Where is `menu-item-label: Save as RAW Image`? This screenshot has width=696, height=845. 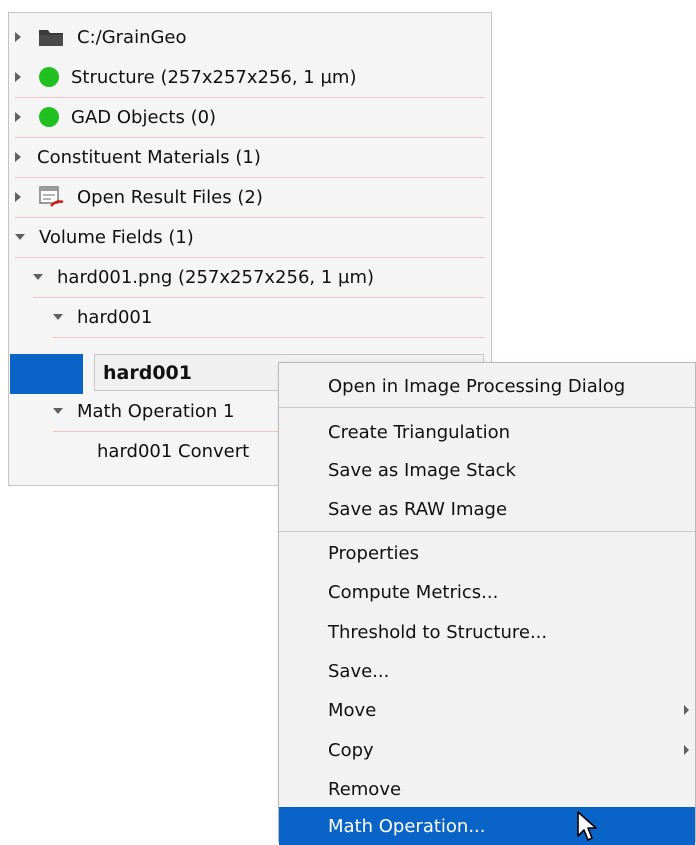
menu-item-label: Save as RAW Image is located at coordinates (418, 509).